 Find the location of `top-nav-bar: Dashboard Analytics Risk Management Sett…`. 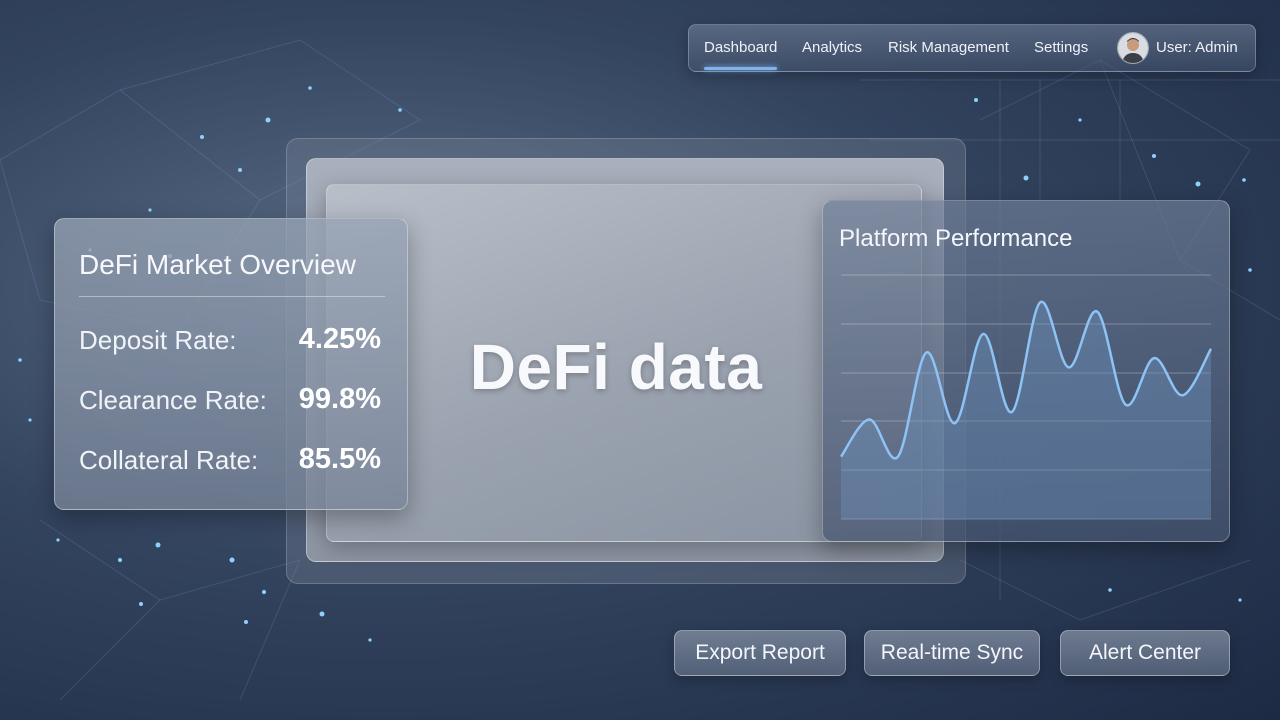

top-nav-bar: Dashboard Analytics Risk Management Sett… is located at coordinates (972, 48).